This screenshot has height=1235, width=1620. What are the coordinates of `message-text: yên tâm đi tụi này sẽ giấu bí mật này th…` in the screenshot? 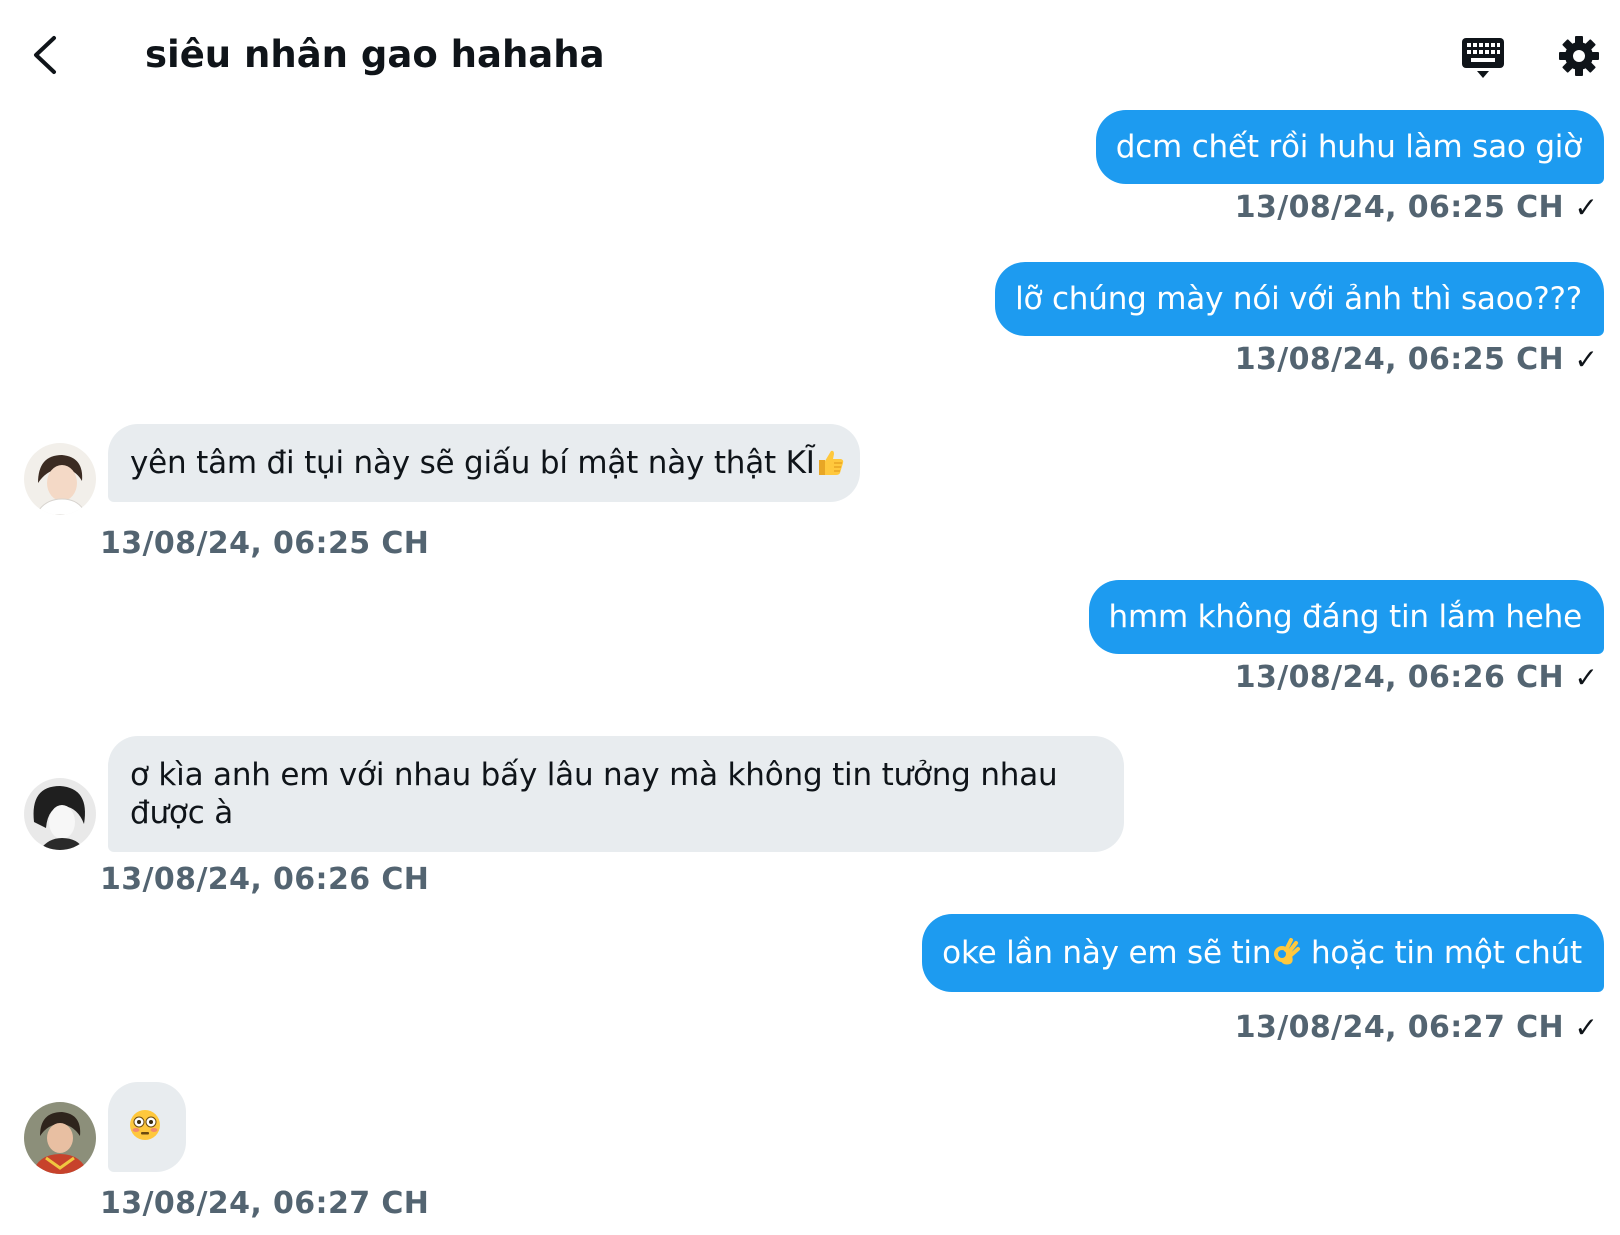 It's located at (472, 463).